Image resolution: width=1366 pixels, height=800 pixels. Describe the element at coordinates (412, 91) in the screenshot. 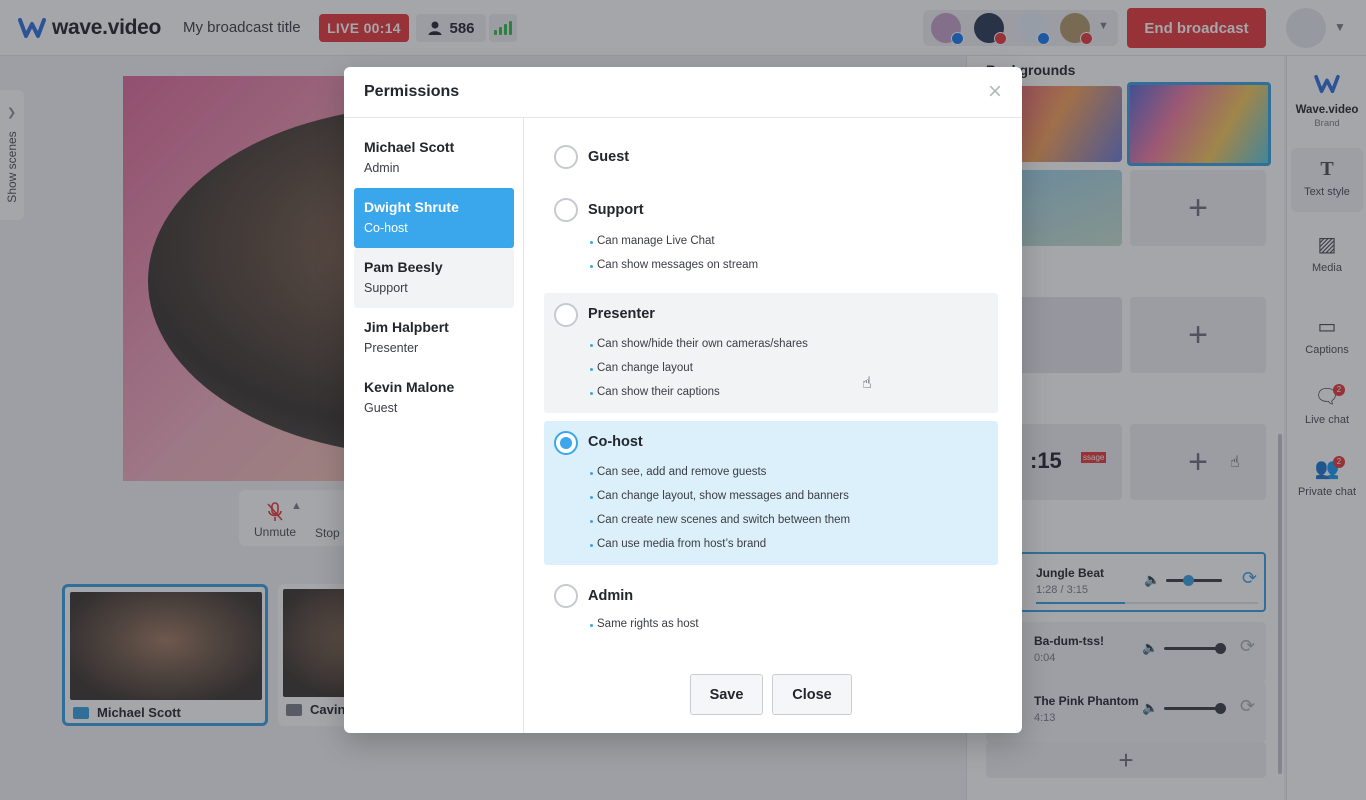

I see `dialog-title: Permissions` at that location.